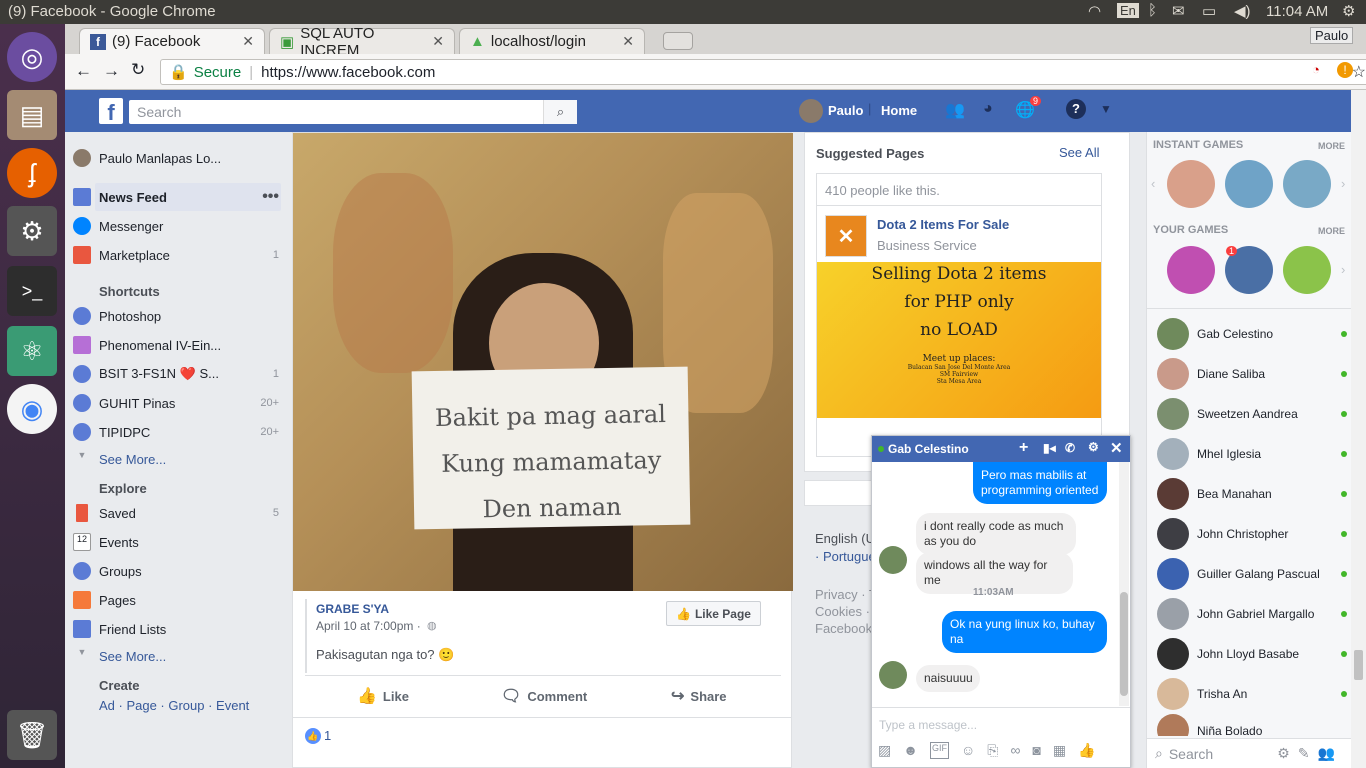 The height and width of the screenshot is (768, 1366). What do you see at coordinates (1209, 11) in the screenshot?
I see `battery-icon: ▭` at bounding box center [1209, 11].